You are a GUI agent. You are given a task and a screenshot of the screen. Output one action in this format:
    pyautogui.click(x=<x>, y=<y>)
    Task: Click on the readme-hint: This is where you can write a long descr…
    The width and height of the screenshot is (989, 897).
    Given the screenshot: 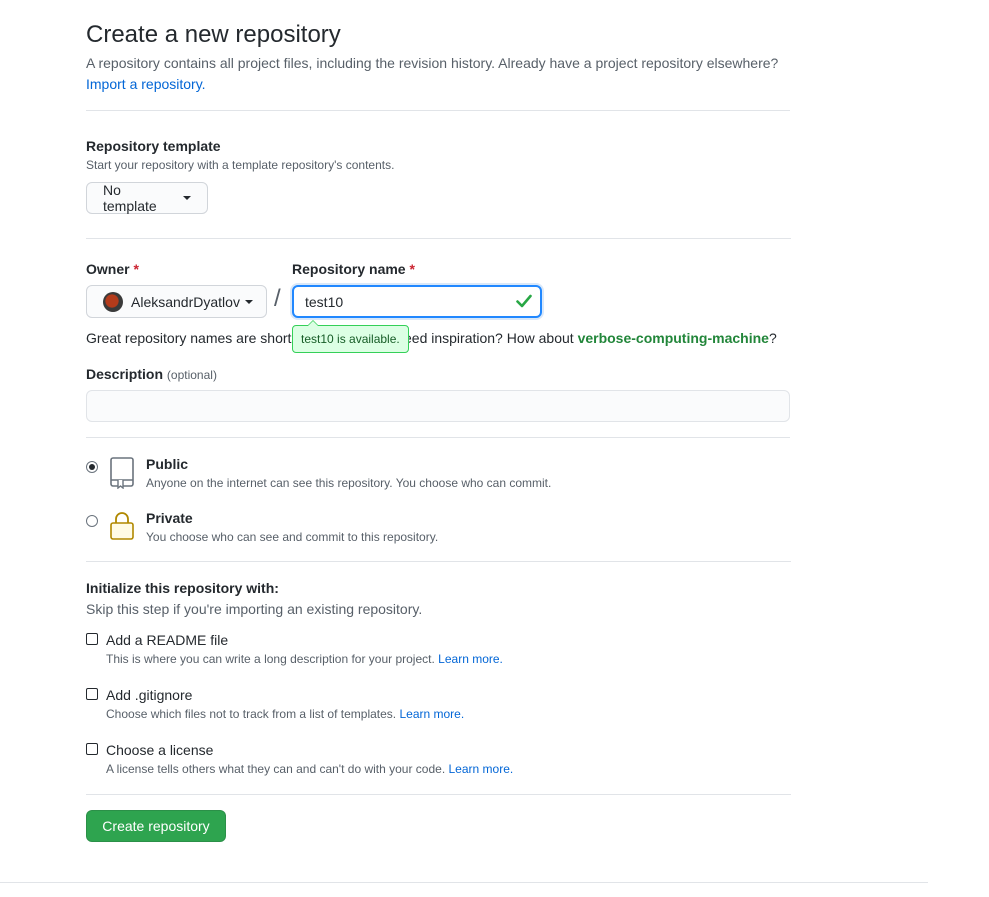 What is the action you would take?
    pyautogui.click(x=304, y=659)
    